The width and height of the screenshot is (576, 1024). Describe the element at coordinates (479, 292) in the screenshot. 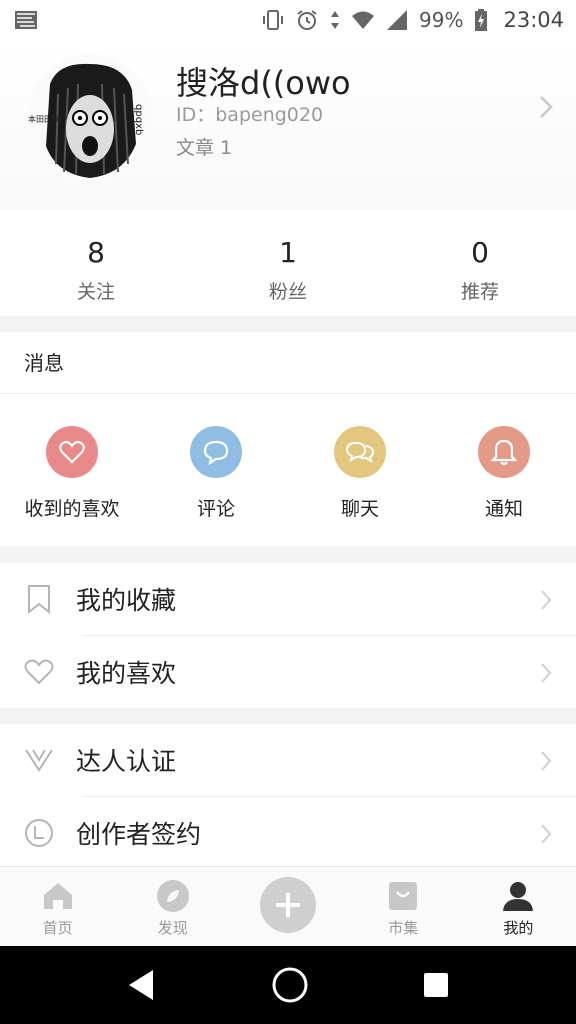

I see `recommend-label: 推荐` at that location.